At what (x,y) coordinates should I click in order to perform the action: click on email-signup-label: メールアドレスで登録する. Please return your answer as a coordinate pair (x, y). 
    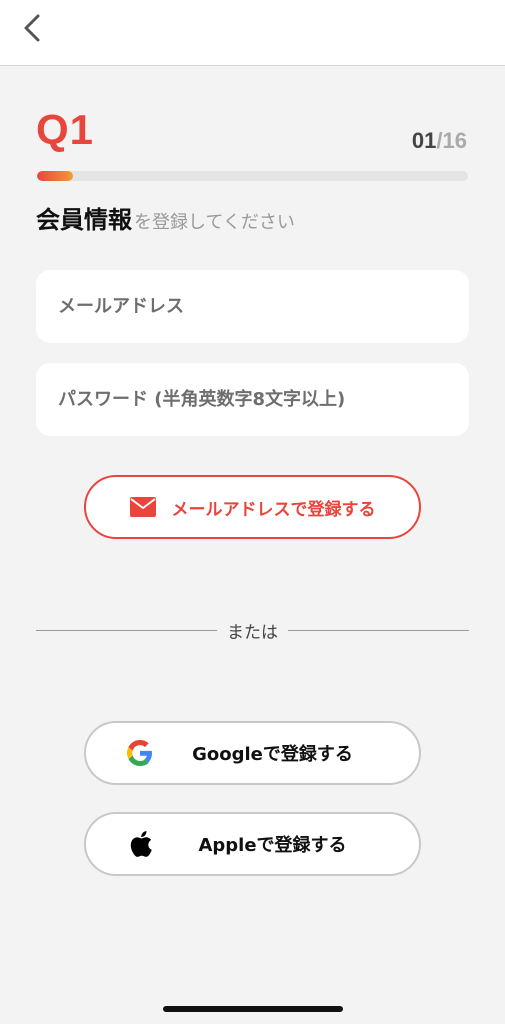
    Looking at the image, I should click on (273, 509).